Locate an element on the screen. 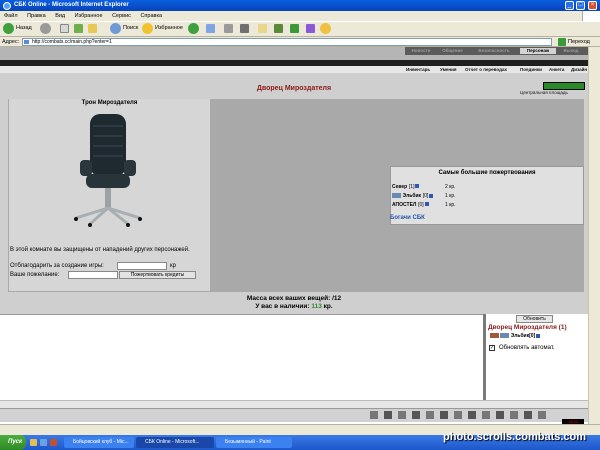 The height and width of the screenshot is (450, 600). throne-chair-image is located at coordinates (108, 172).